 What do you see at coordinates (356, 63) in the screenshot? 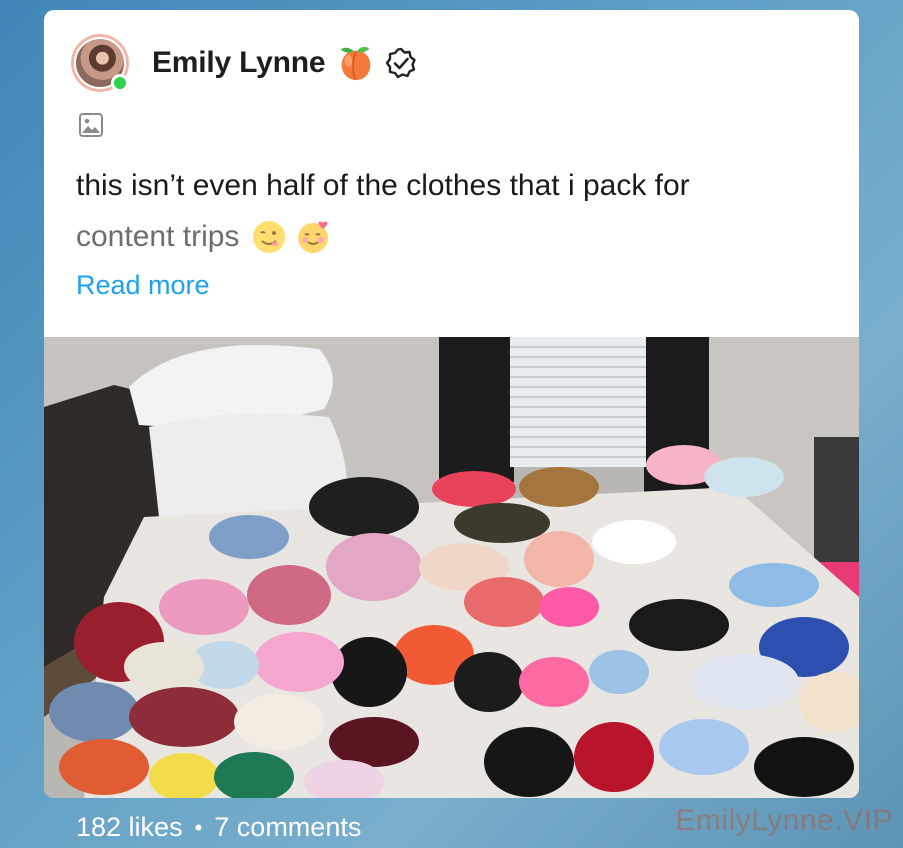
I see `peach-icon` at bounding box center [356, 63].